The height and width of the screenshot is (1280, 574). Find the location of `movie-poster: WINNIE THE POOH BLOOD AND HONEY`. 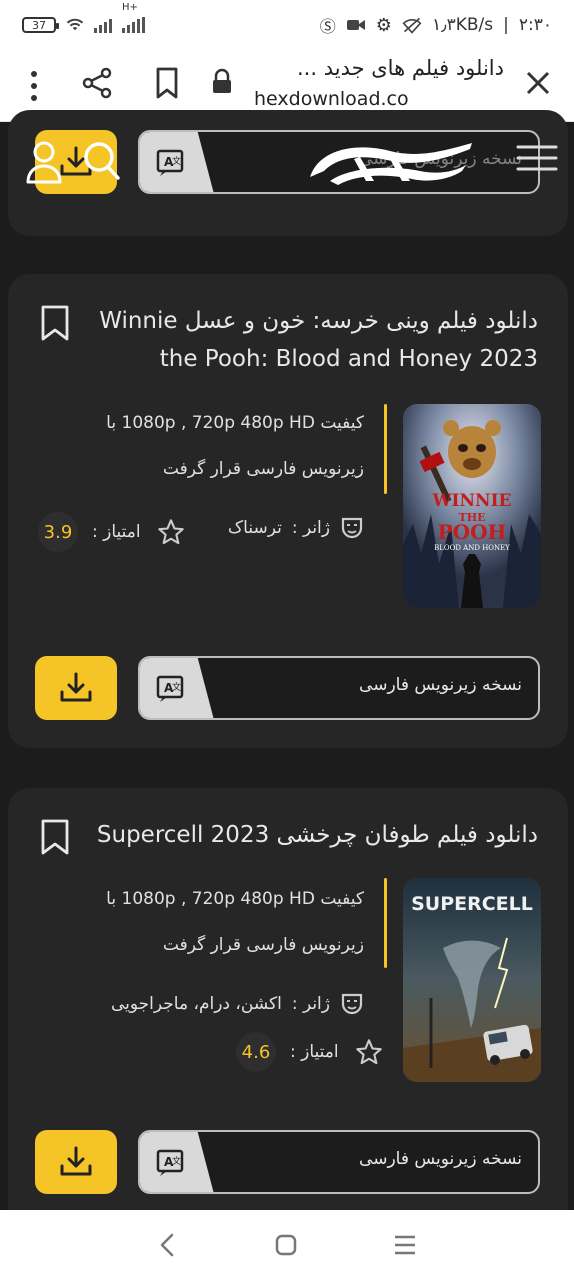

movie-poster: WINNIE THE POOH BLOOD AND HONEY is located at coordinates (472, 506).